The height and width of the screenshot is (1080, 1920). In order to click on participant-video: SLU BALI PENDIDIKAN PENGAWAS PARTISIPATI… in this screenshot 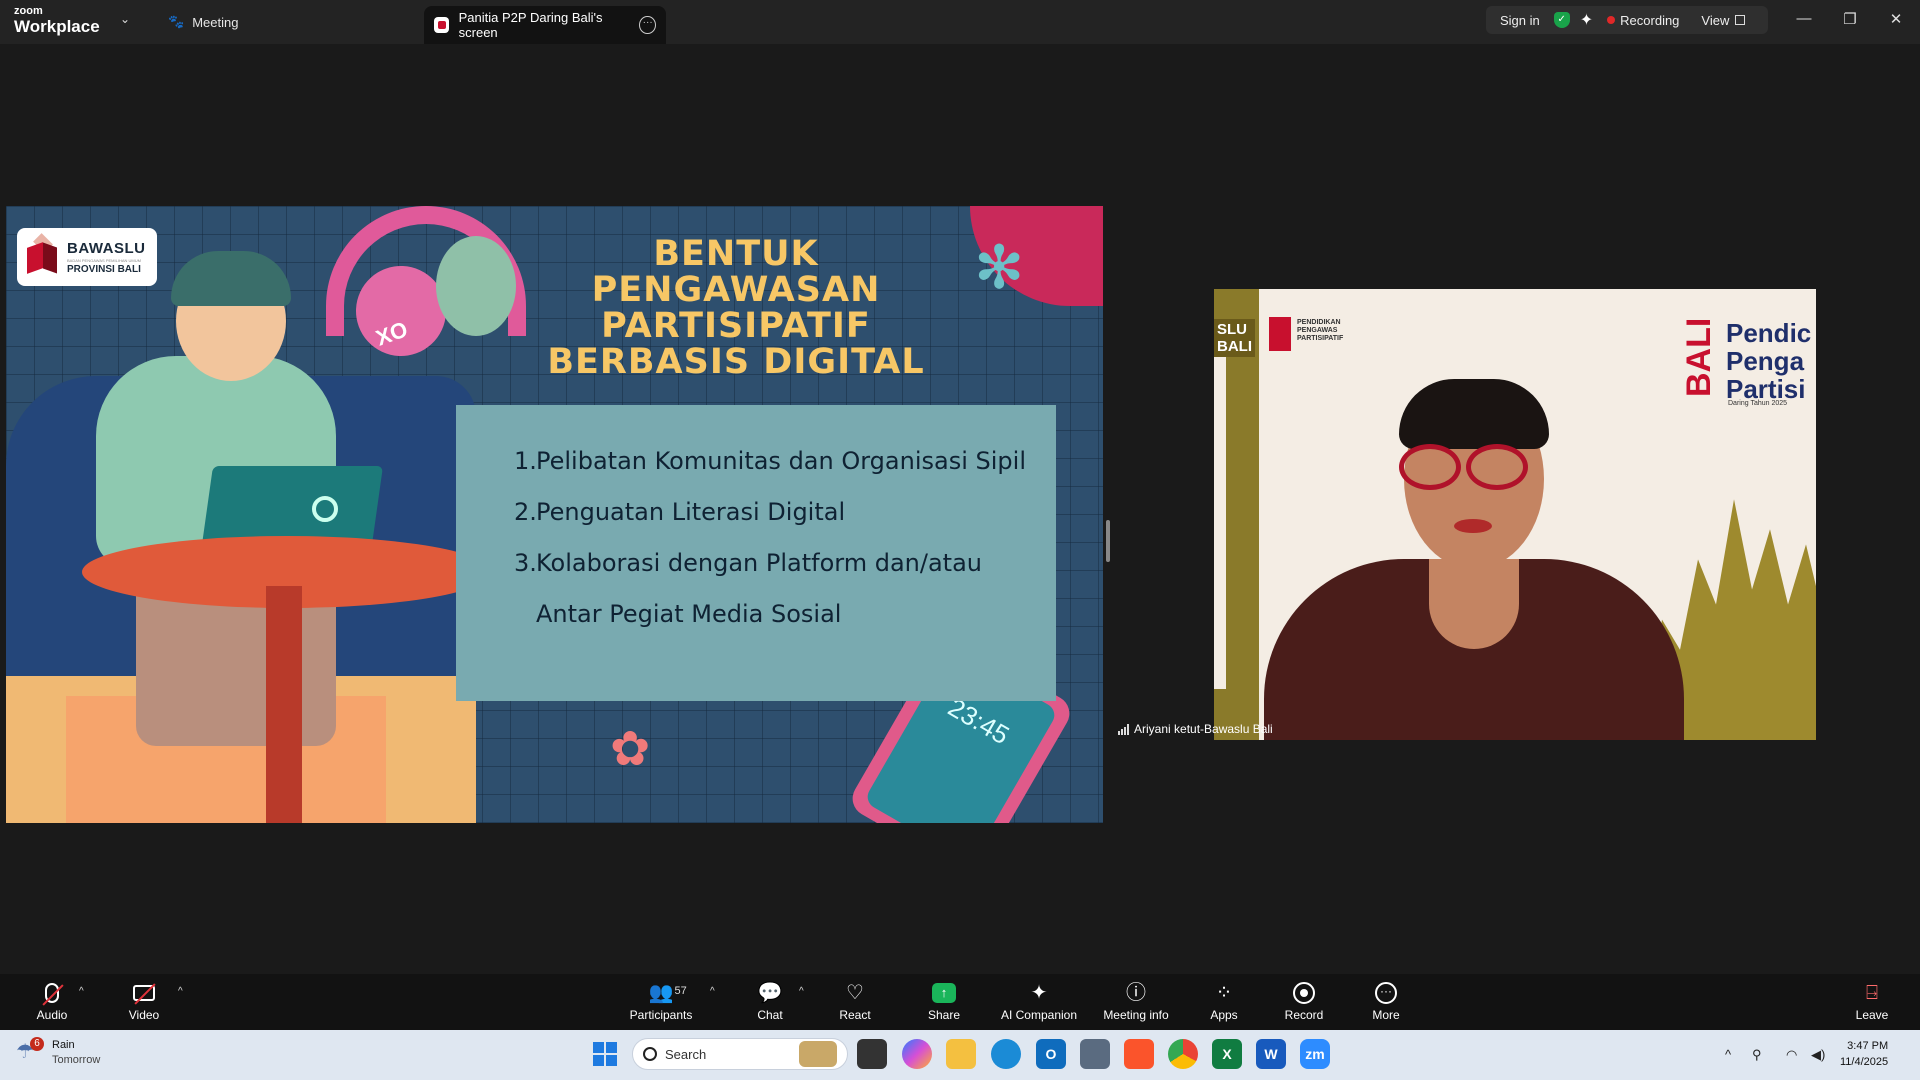, I will do `click(1515, 514)`.